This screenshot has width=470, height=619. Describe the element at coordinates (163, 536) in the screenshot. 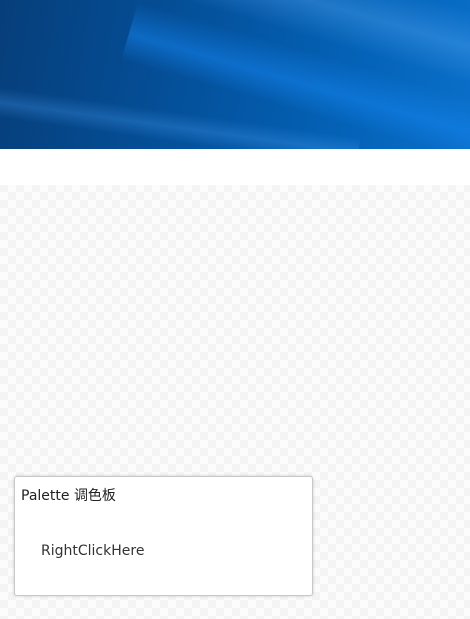

I see `palette-panel: Palette 调色板 RightClickHere` at that location.